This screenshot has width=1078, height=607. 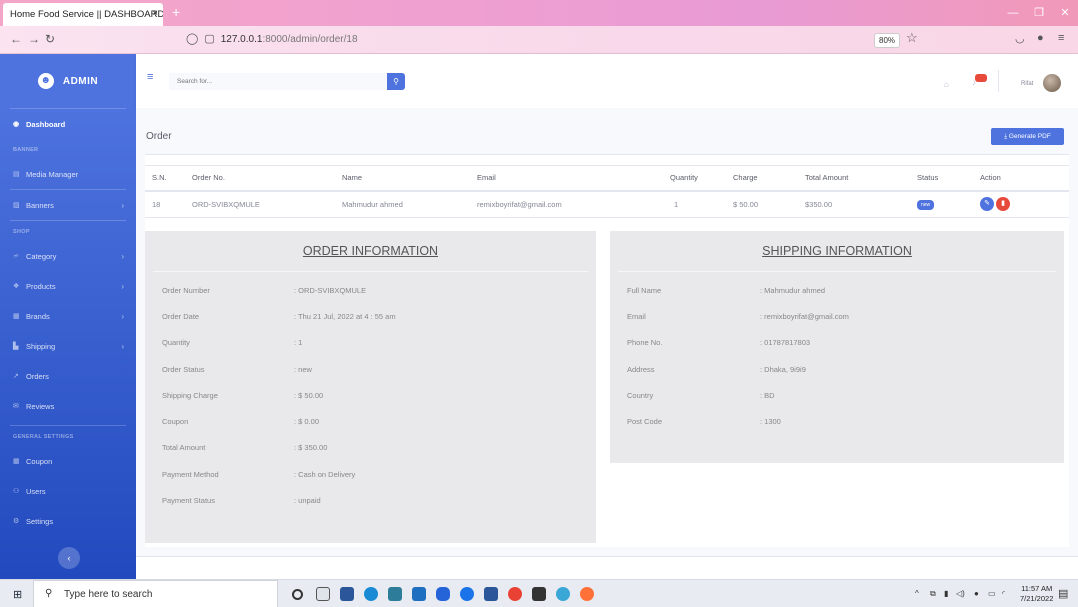 What do you see at coordinates (68, 174) in the screenshot?
I see `sidebar-item-media-manager: ▤ Media Manager` at bounding box center [68, 174].